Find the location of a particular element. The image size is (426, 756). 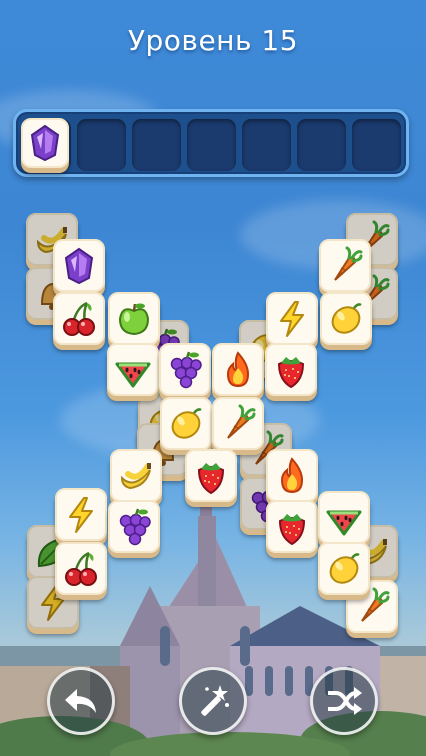

undo-button is located at coordinates (81, 701).